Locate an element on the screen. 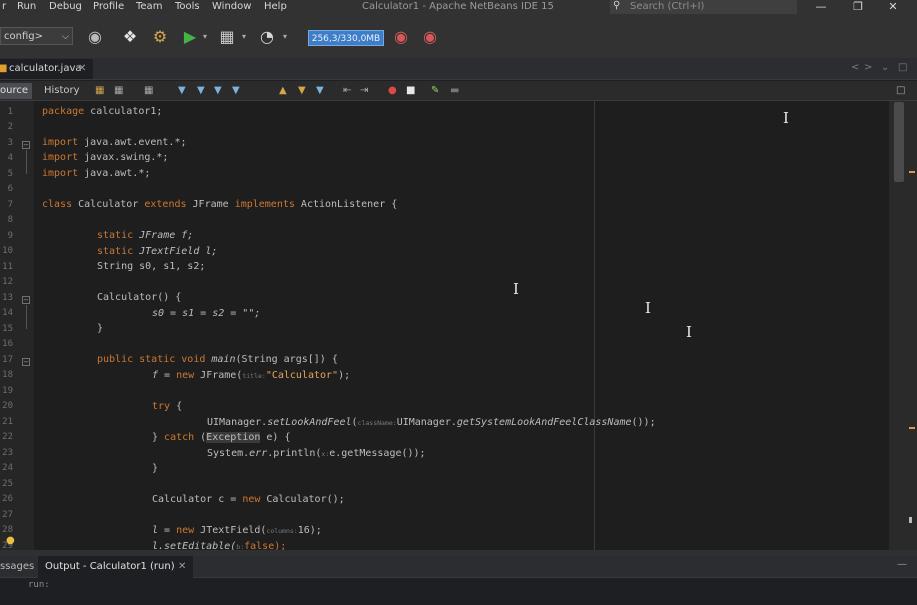 The image size is (917, 605). profile-icon: ◔ is located at coordinates (267, 37).